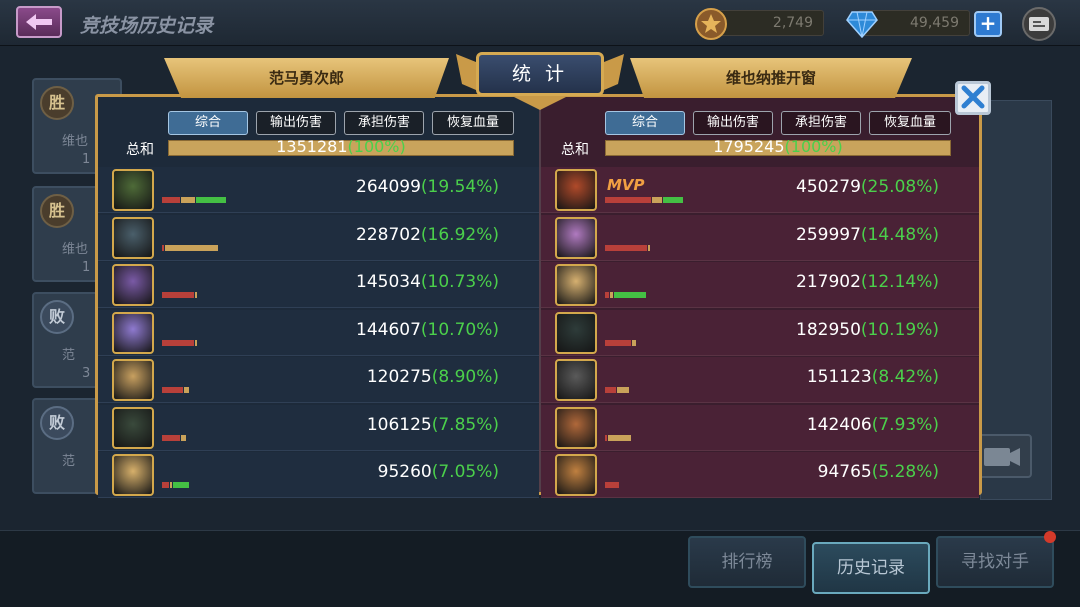 The width and height of the screenshot is (1080, 607). I want to click on hero-value: 182950(10.19%), so click(867, 330).